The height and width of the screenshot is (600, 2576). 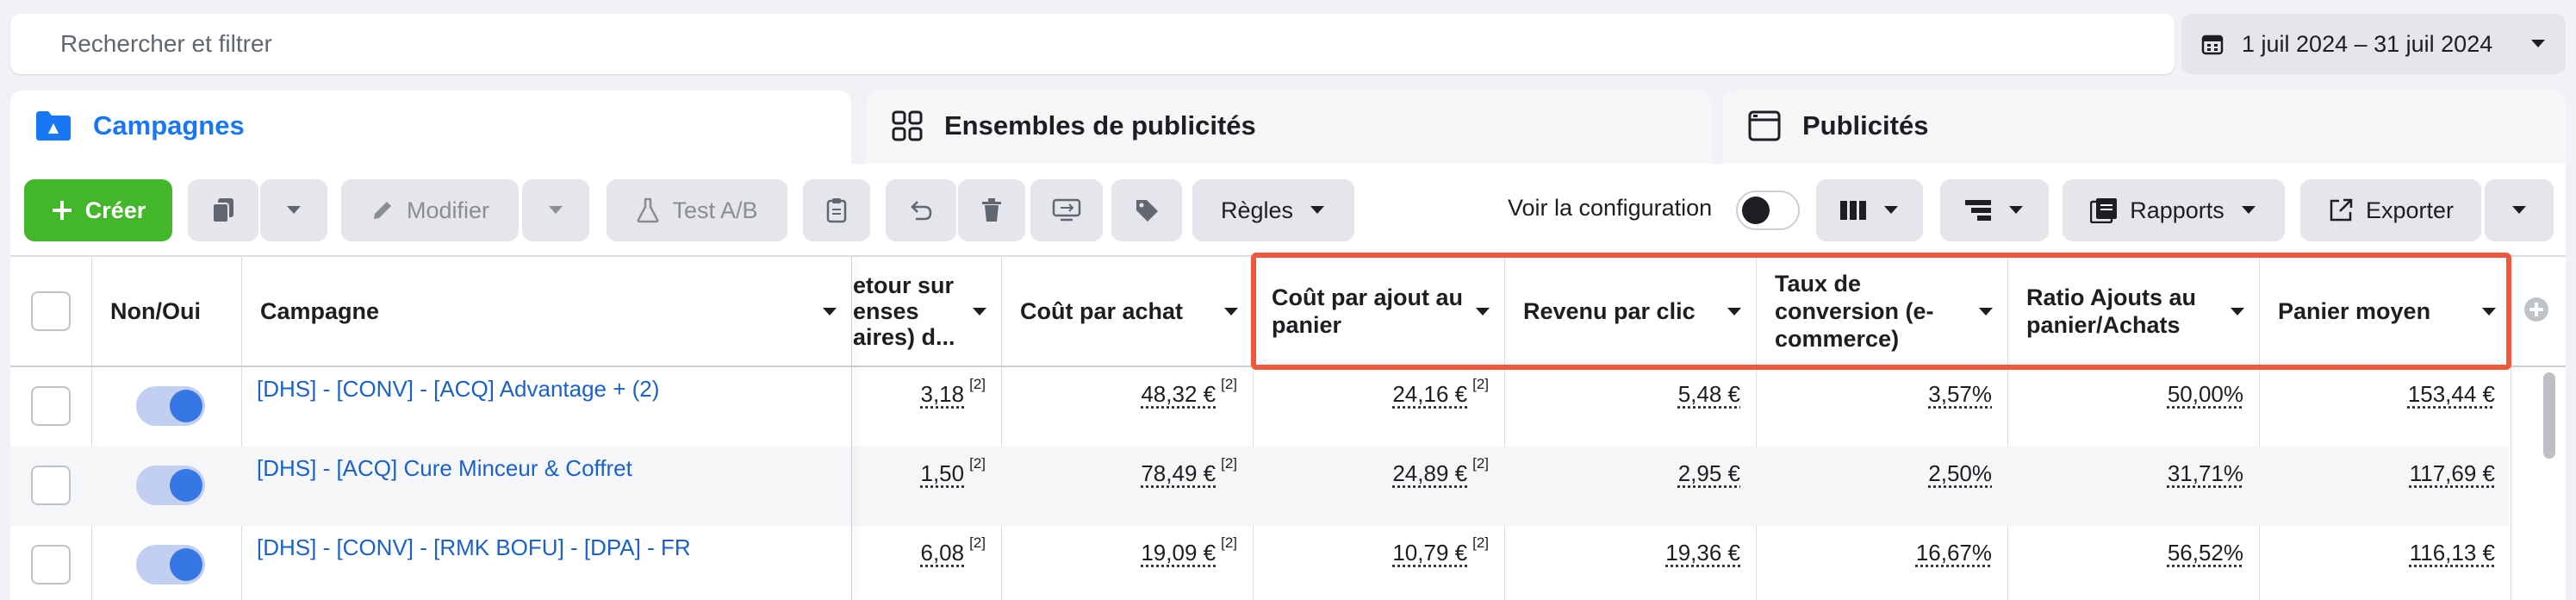 What do you see at coordinates (115, 210) in the screenshot?
I see `create-button-label: Créer` at bounding box center [115, 210].